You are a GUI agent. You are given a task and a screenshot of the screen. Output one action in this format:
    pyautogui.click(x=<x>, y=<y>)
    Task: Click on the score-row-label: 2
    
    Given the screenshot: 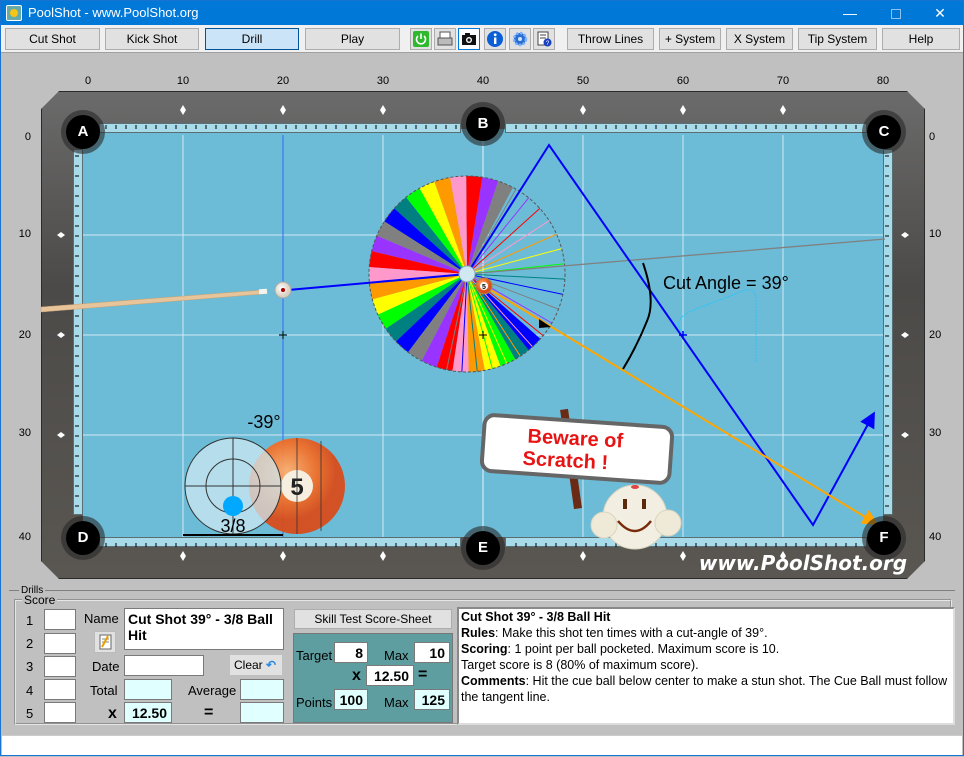 What is the action you would take?
    pyautogui.click(x=30, y=643)
    